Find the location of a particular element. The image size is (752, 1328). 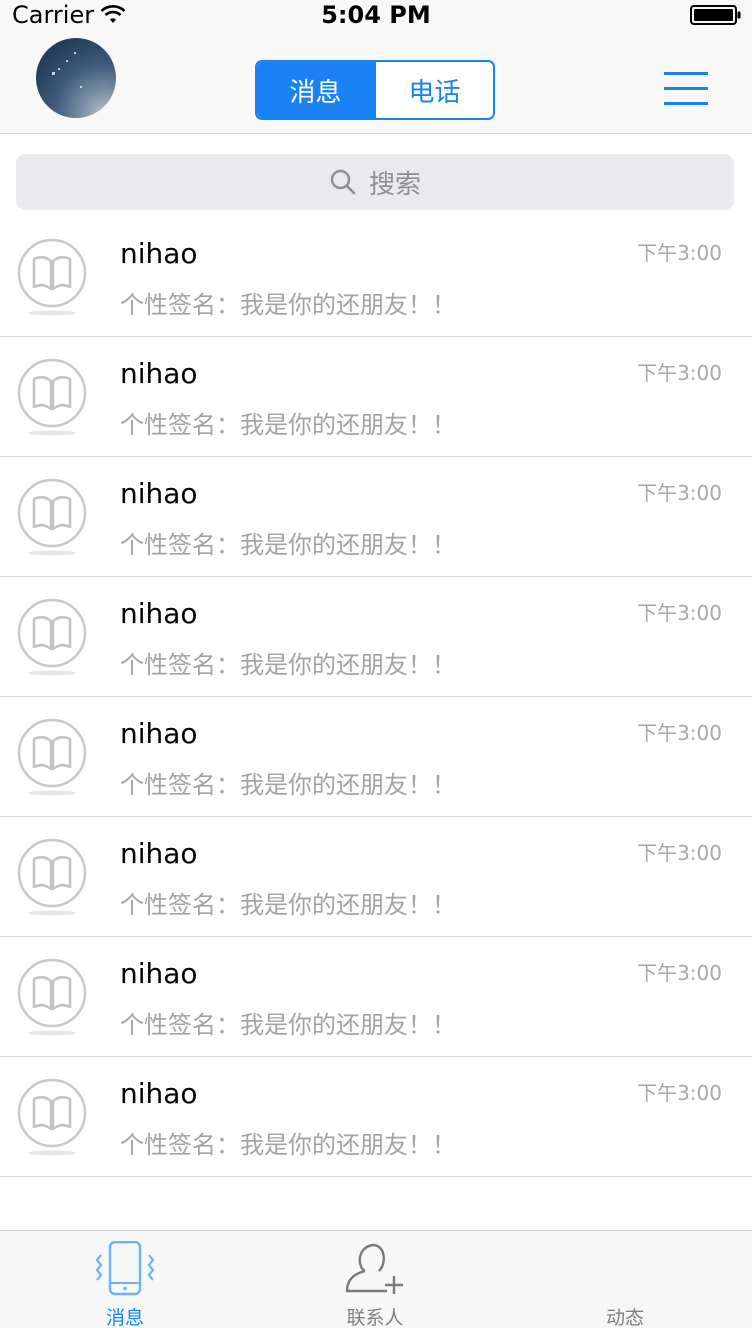

tab-bar: 消息 联系人 动态 is located at coordinates (376, 1279).